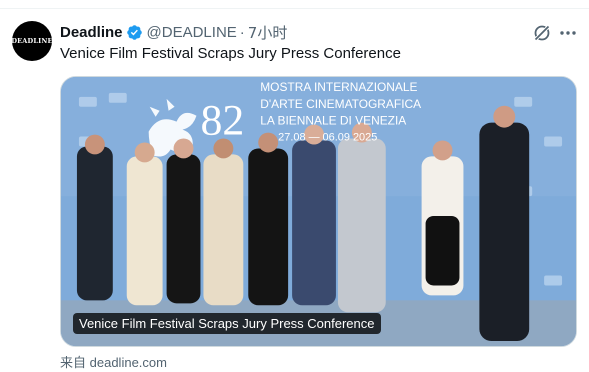 The height and width of the screenshot is (372, 589). Describe the element at coordinates (542, 33) in the screenshot. I see `grok-icon` at that location.